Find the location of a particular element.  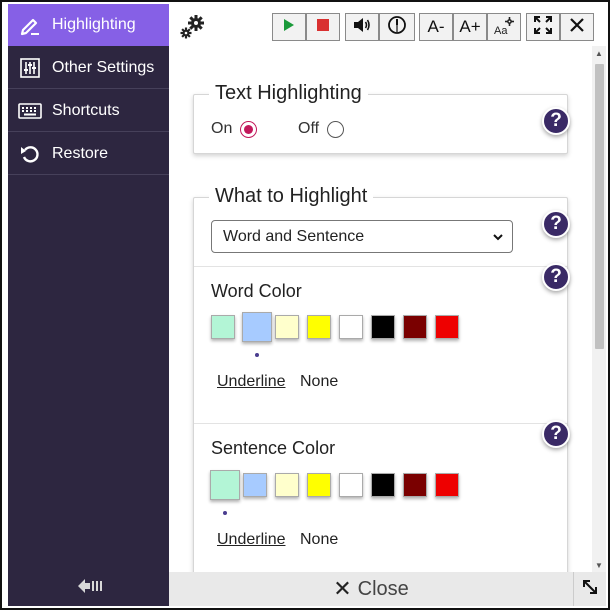

radio-off-label: Off is located at coordinates (309, 128).